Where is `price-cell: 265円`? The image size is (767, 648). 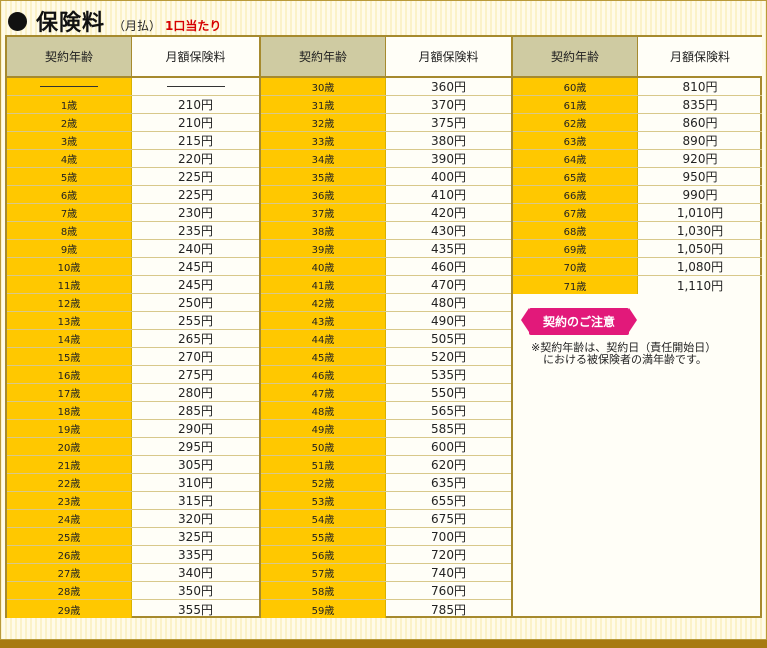
price-cell: 265円 is located at coordinates (195, 339).